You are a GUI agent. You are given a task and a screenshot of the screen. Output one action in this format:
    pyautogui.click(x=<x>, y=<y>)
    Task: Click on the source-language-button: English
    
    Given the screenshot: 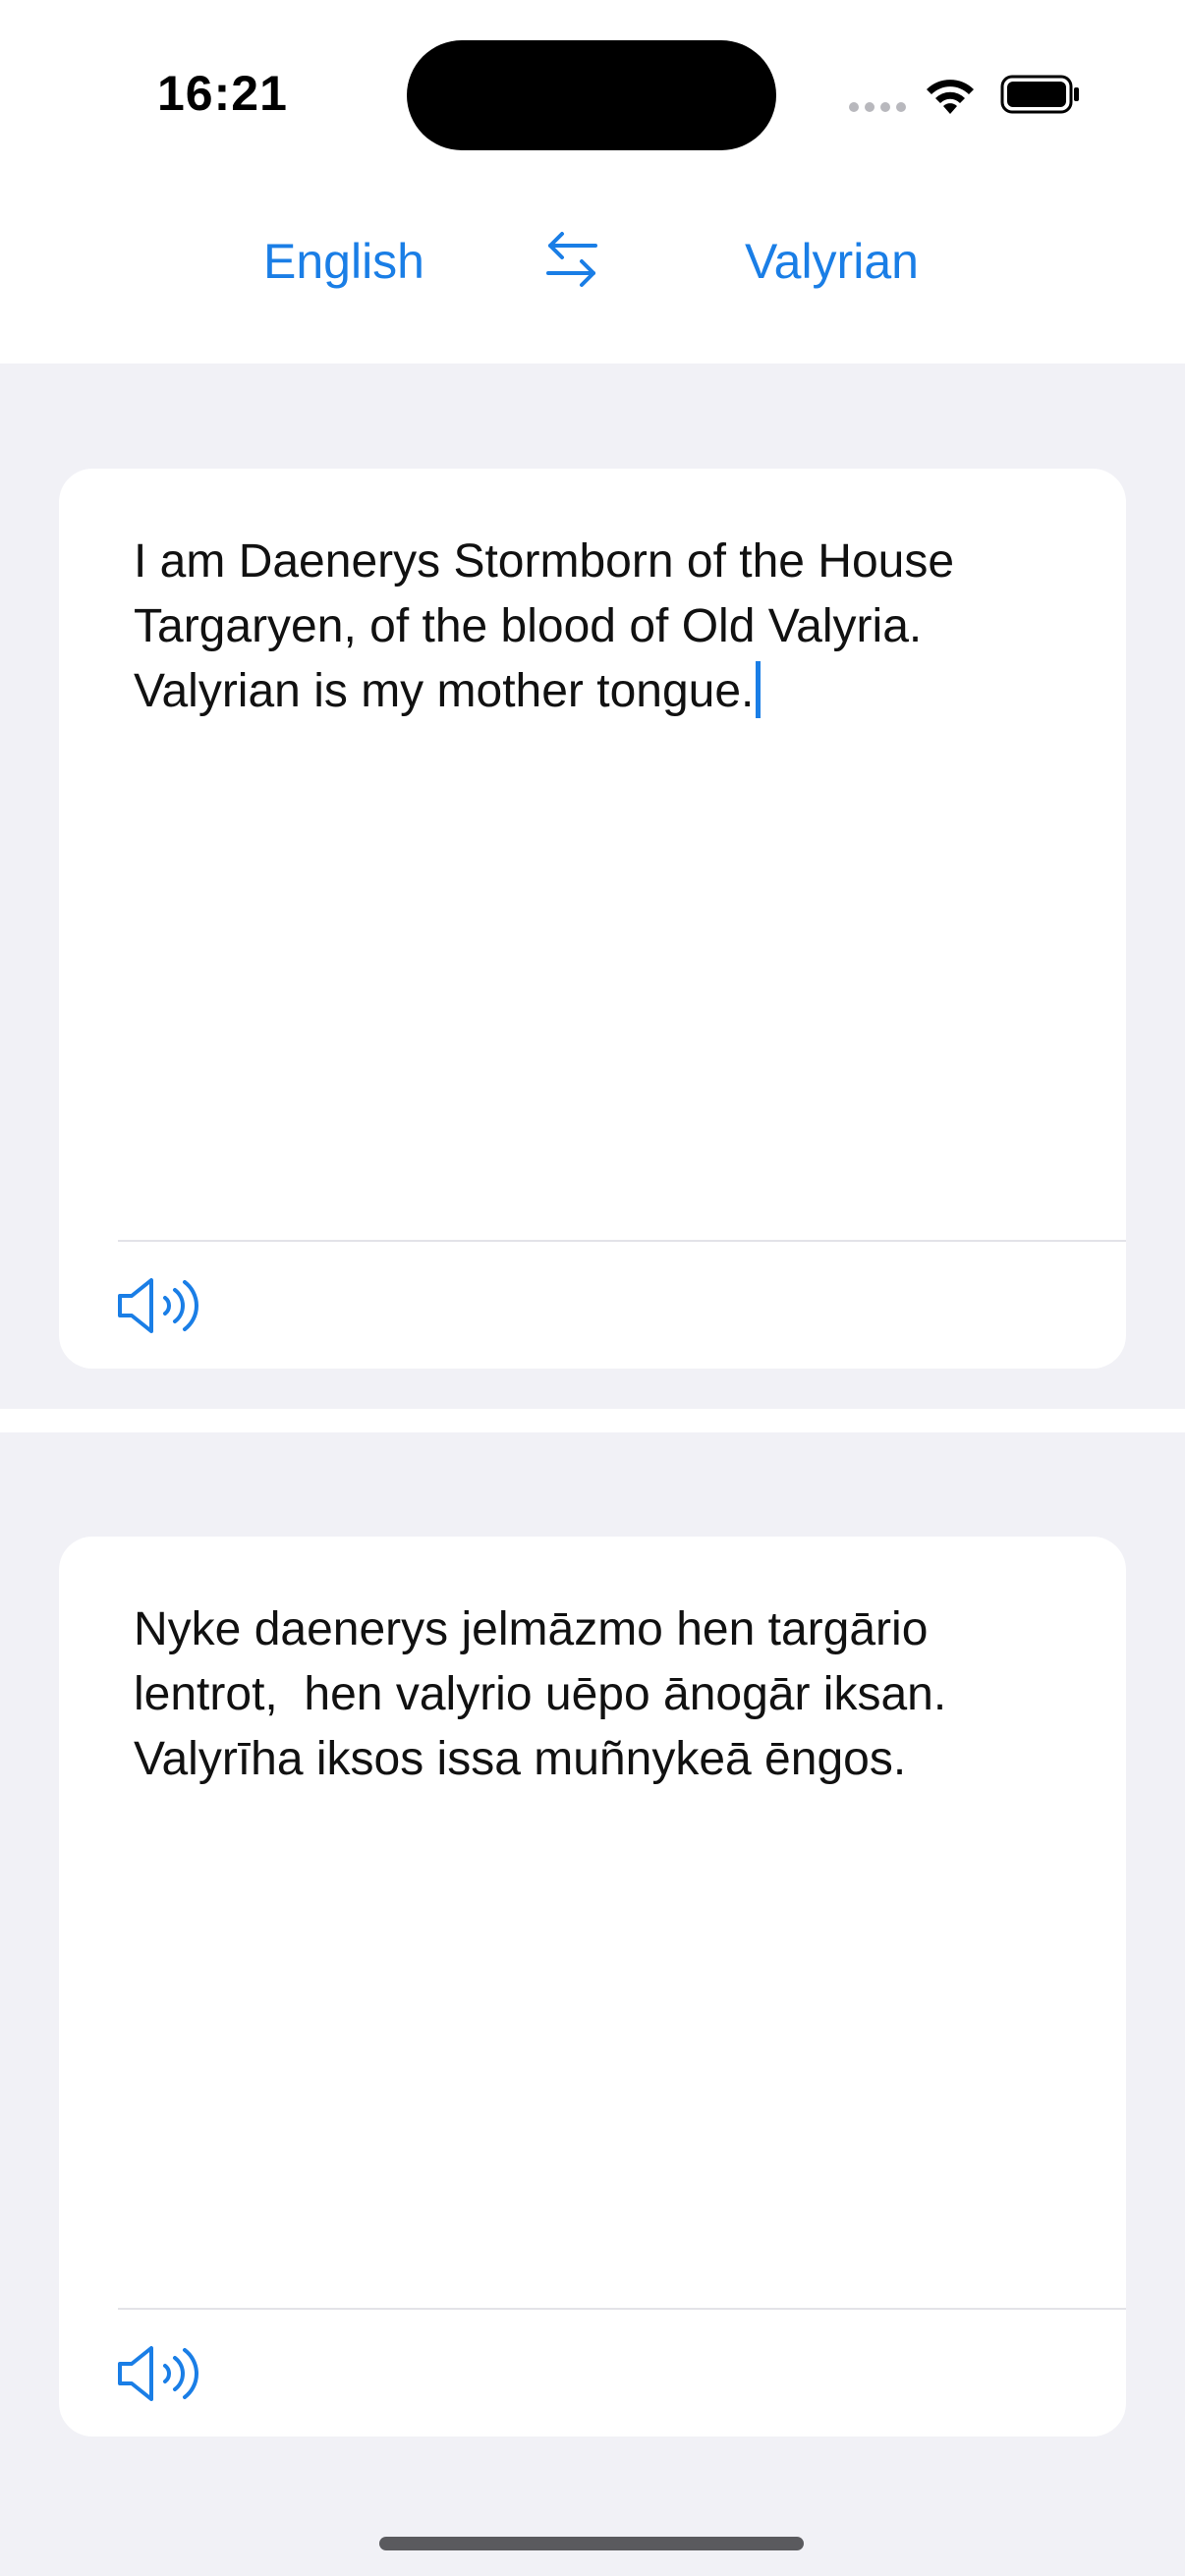 What is the action you would take?
    pyautogui.click(x=344, y=261)
    